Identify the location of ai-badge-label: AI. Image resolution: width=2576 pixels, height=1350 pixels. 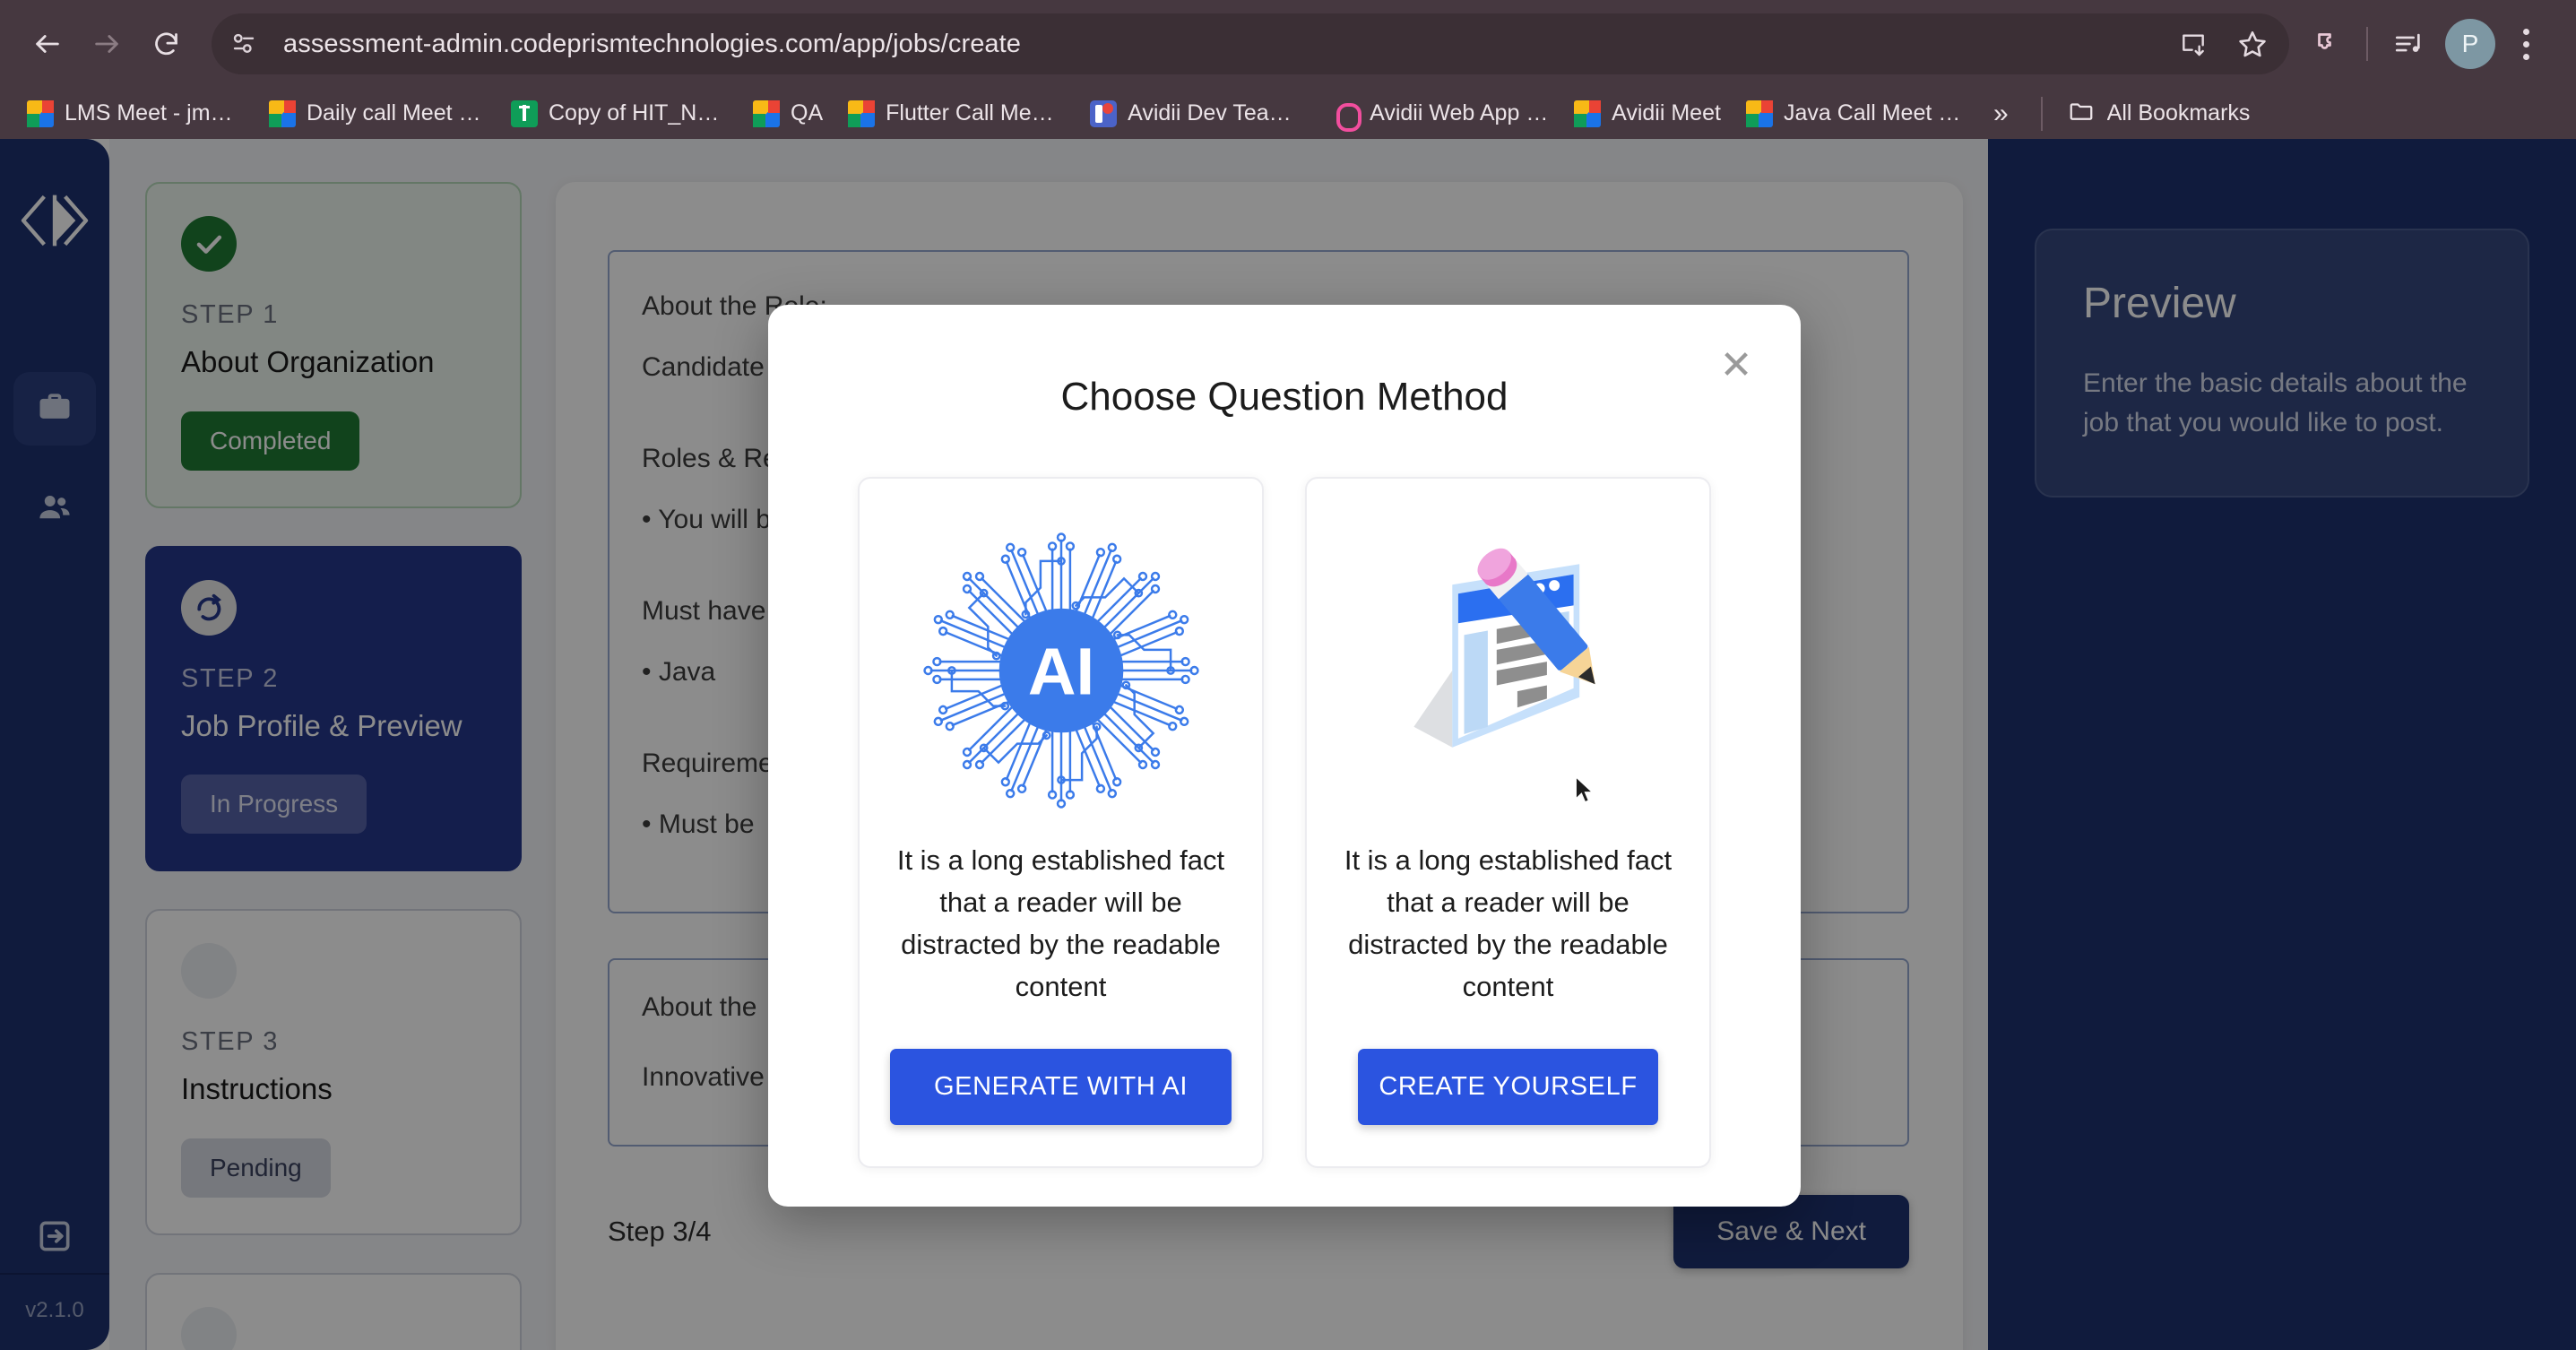
(1060, 671).